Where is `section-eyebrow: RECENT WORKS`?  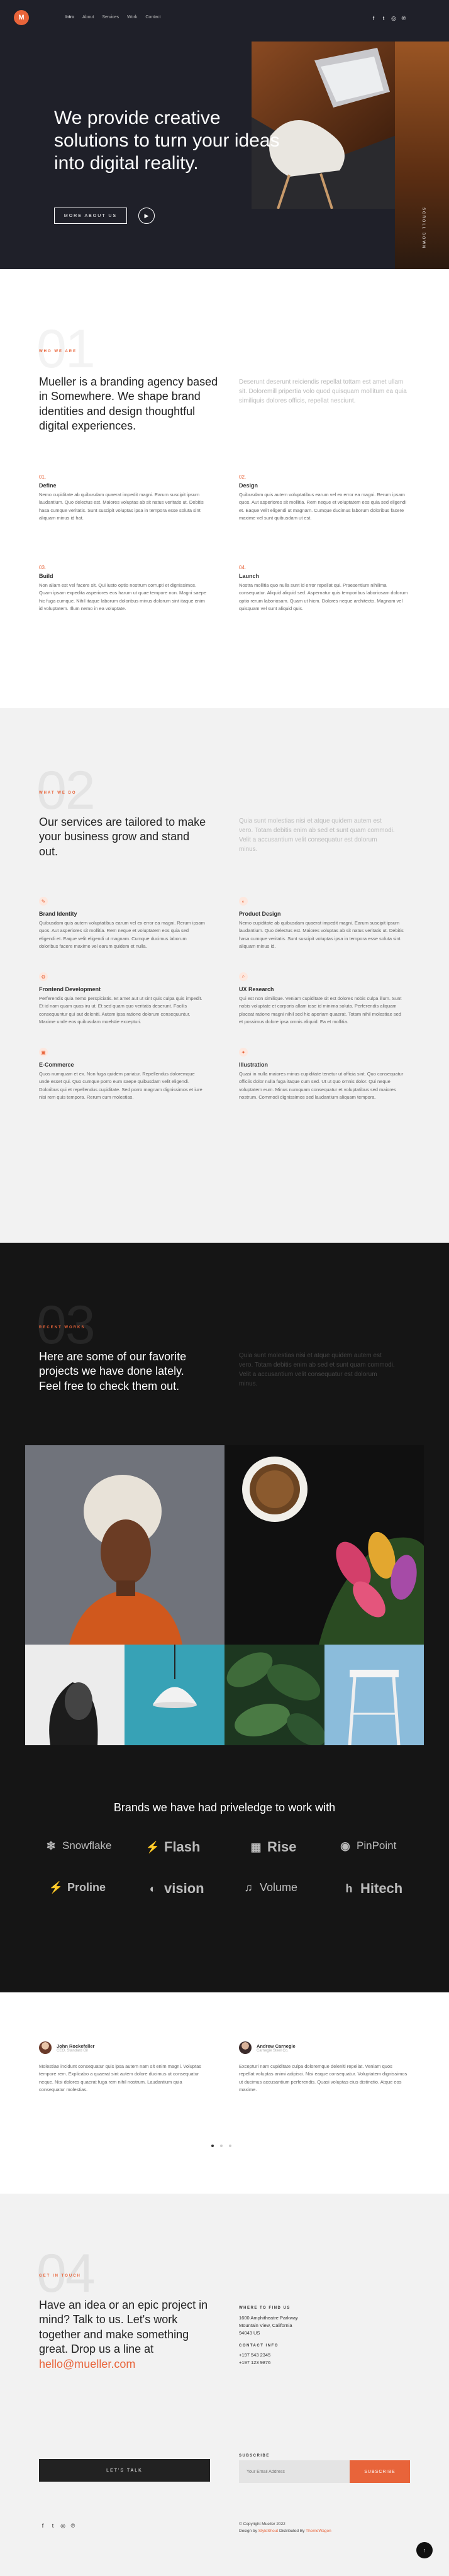
section-eyebrow: RECENT WORKS is located at coordinates (62, 1328).